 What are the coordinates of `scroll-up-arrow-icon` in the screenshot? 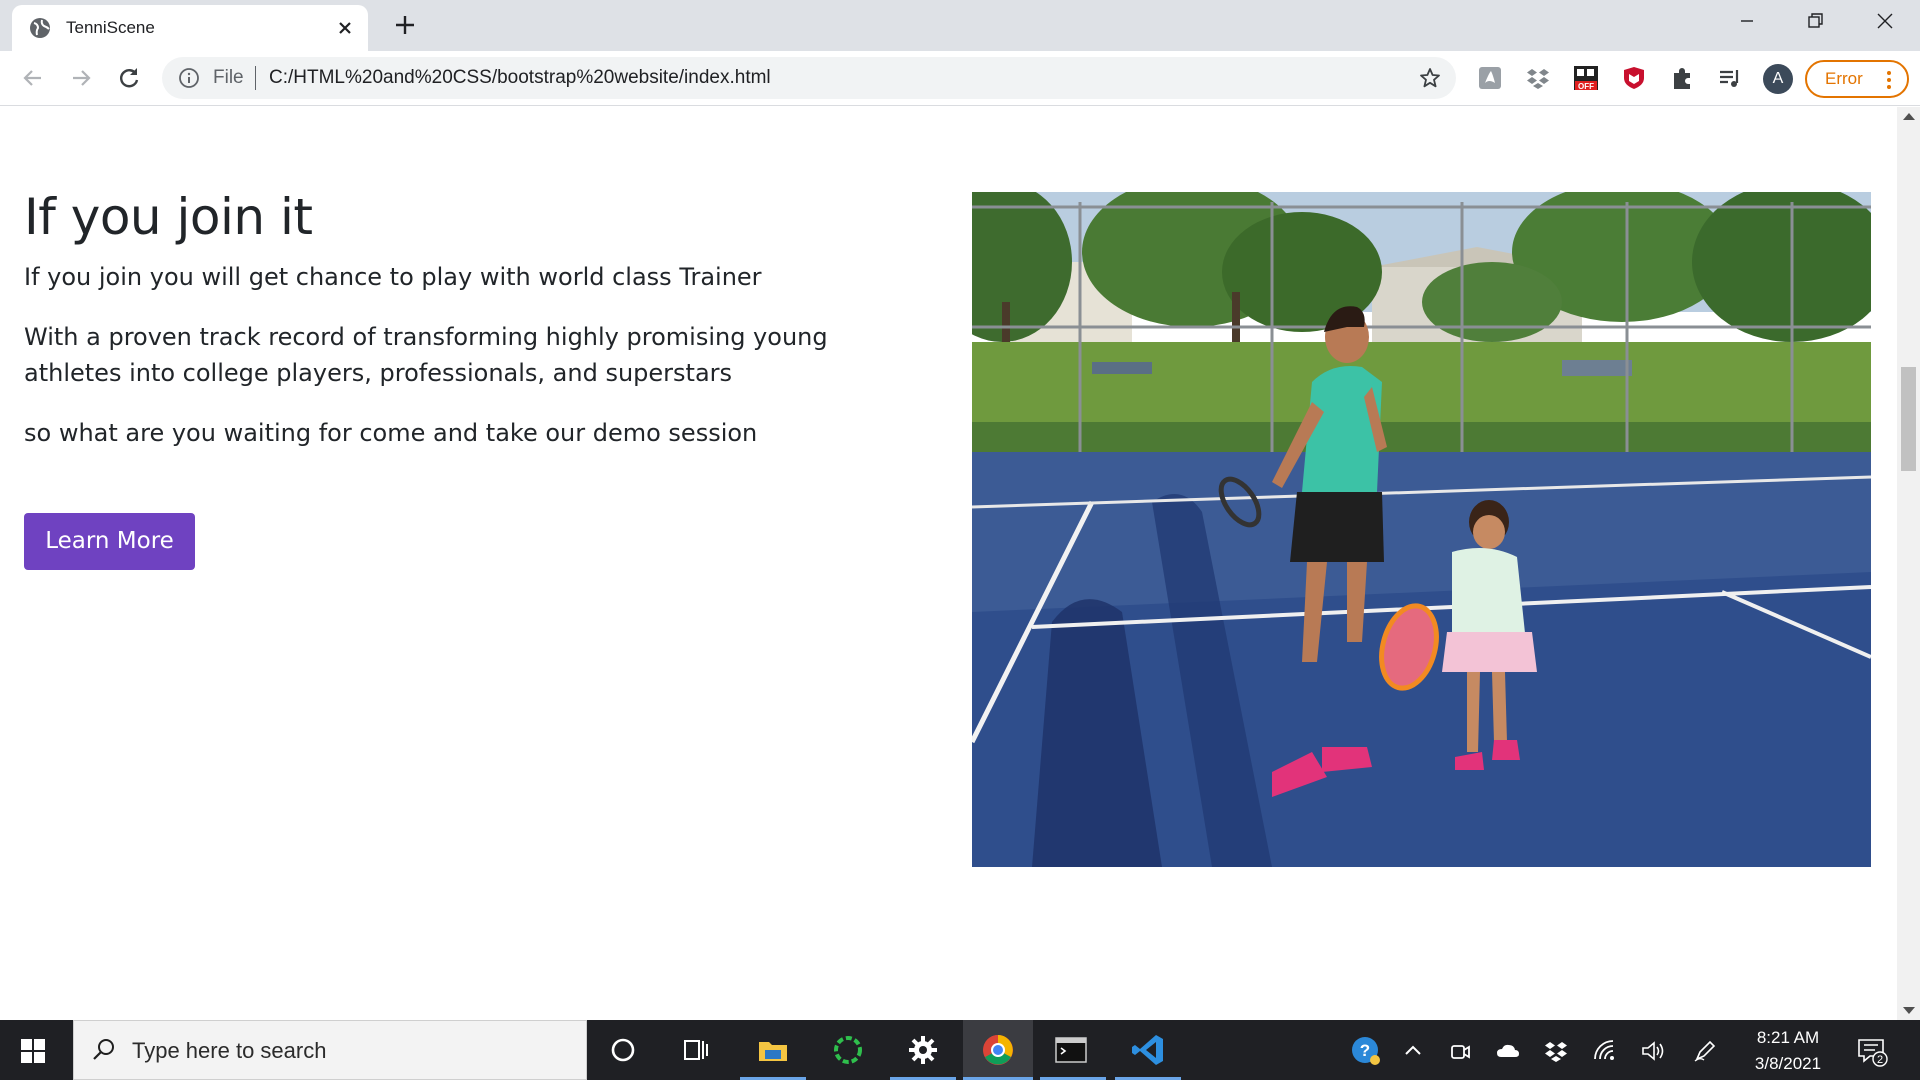 It's located at (1909, 116).